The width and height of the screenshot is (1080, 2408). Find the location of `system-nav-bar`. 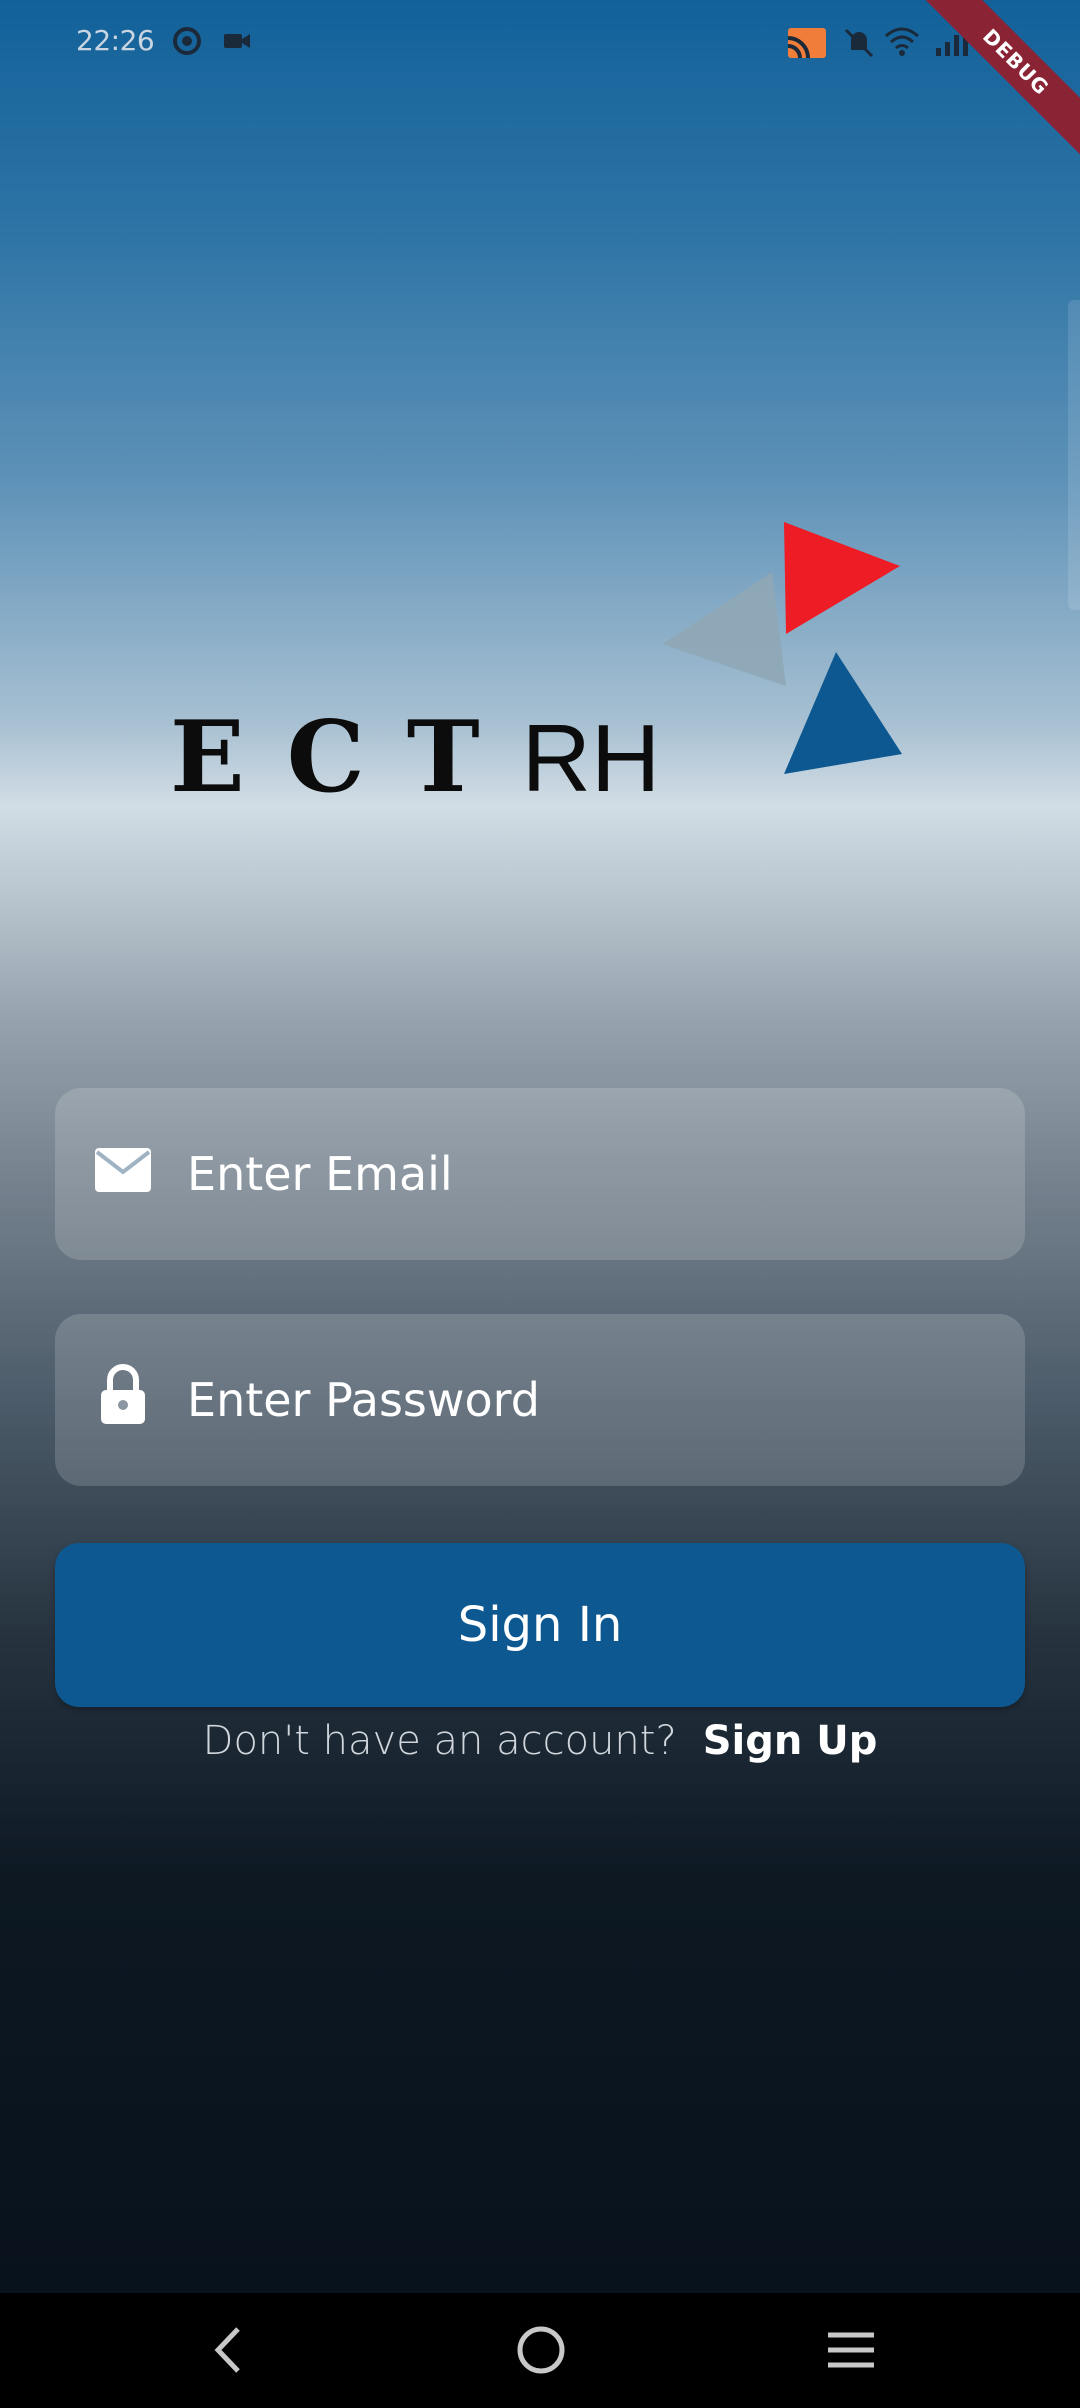

system-nav-bar is located at coordinates (540, 2350).